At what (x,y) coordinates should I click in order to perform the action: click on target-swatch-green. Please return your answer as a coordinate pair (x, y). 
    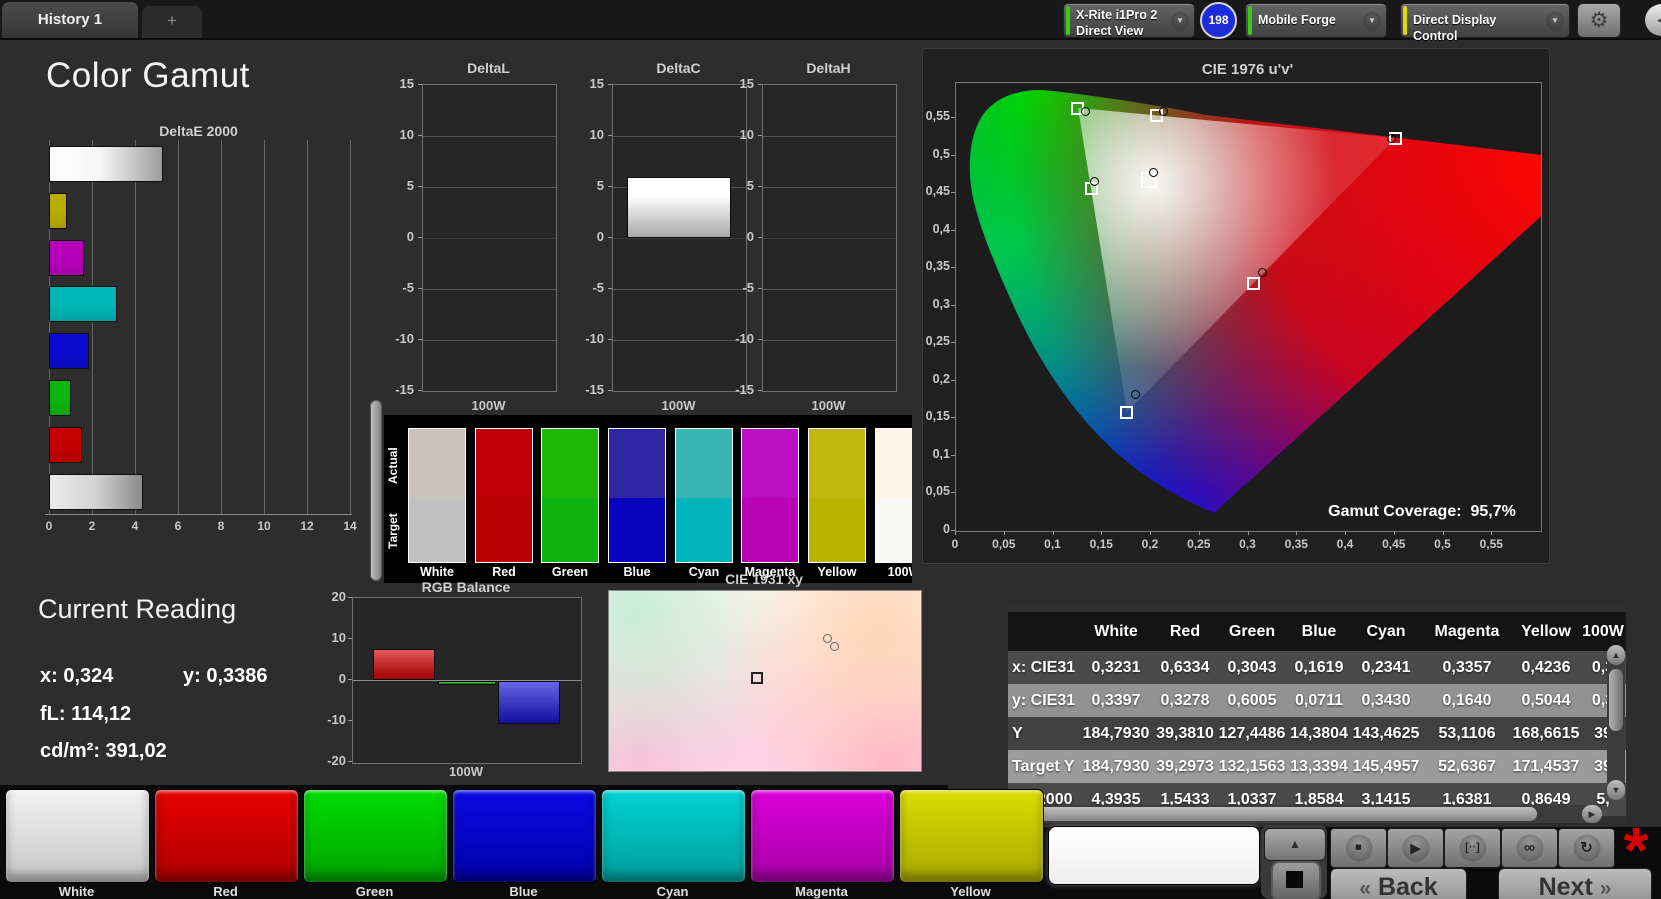
    Looking at the image, I should click on (570, 530).